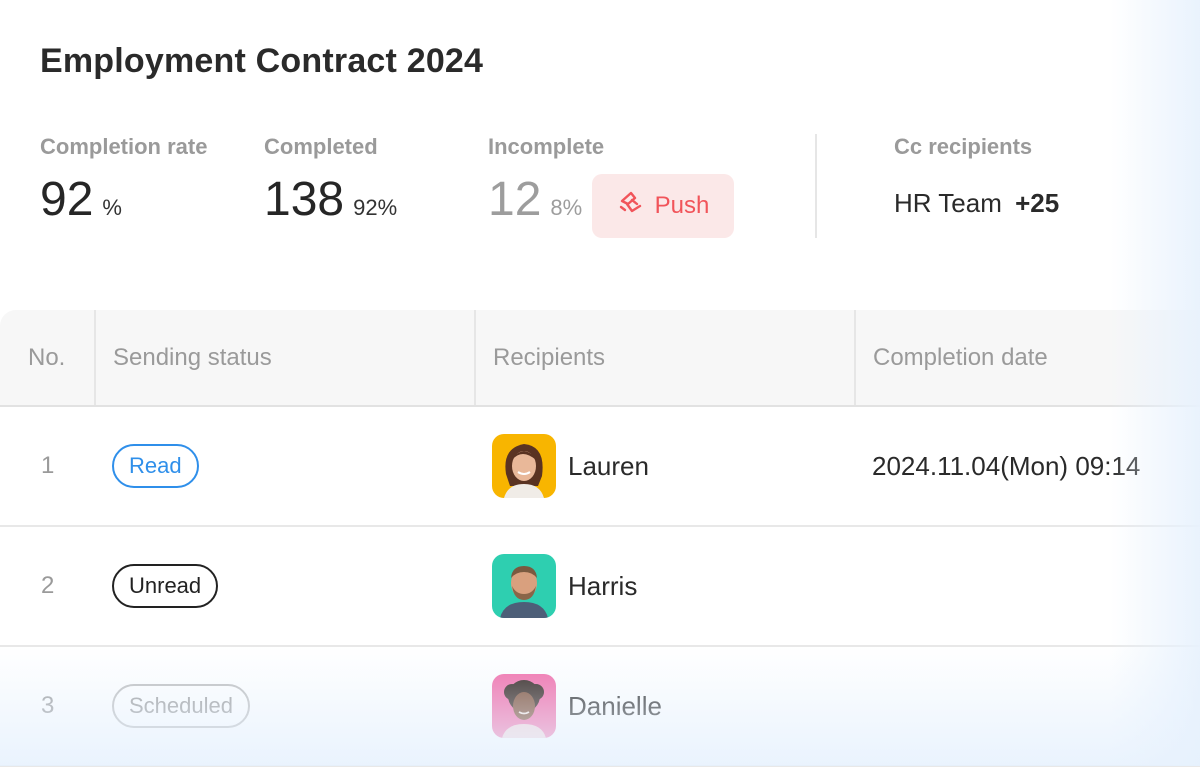 Image resolution: width=1200 pixels, height=767 pixels. What do you see at coordinates (615, 705) in the screenshot?
I see `recipient-name: Danielle` at bounding box center [615, 705].